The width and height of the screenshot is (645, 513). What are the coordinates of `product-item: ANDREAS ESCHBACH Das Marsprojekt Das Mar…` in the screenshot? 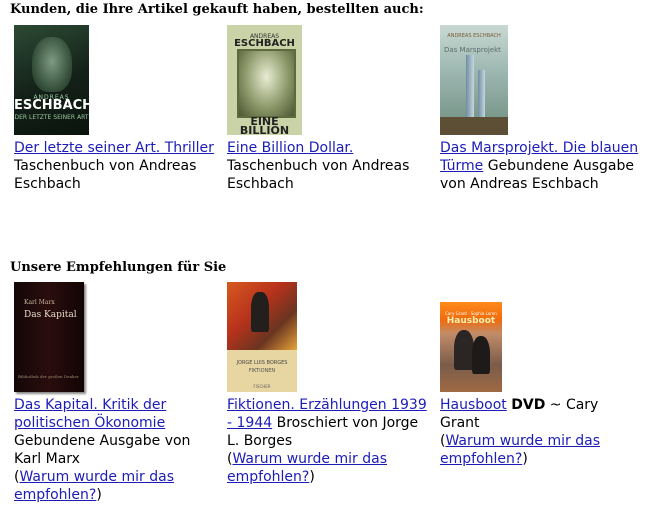 It's located at (540, 109).